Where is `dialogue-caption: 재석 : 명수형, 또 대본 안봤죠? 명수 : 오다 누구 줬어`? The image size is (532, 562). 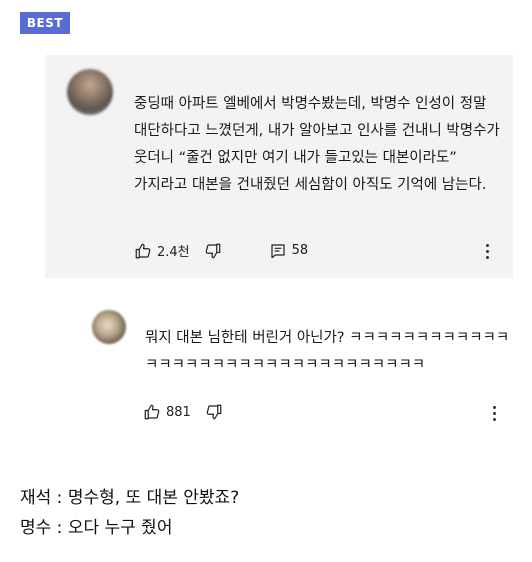
dialogue-caption: 재석 : 명수형, 또 대본 안봤죠? 명수 : 오다 누구 줬어 is located at coordinates (129, 513).